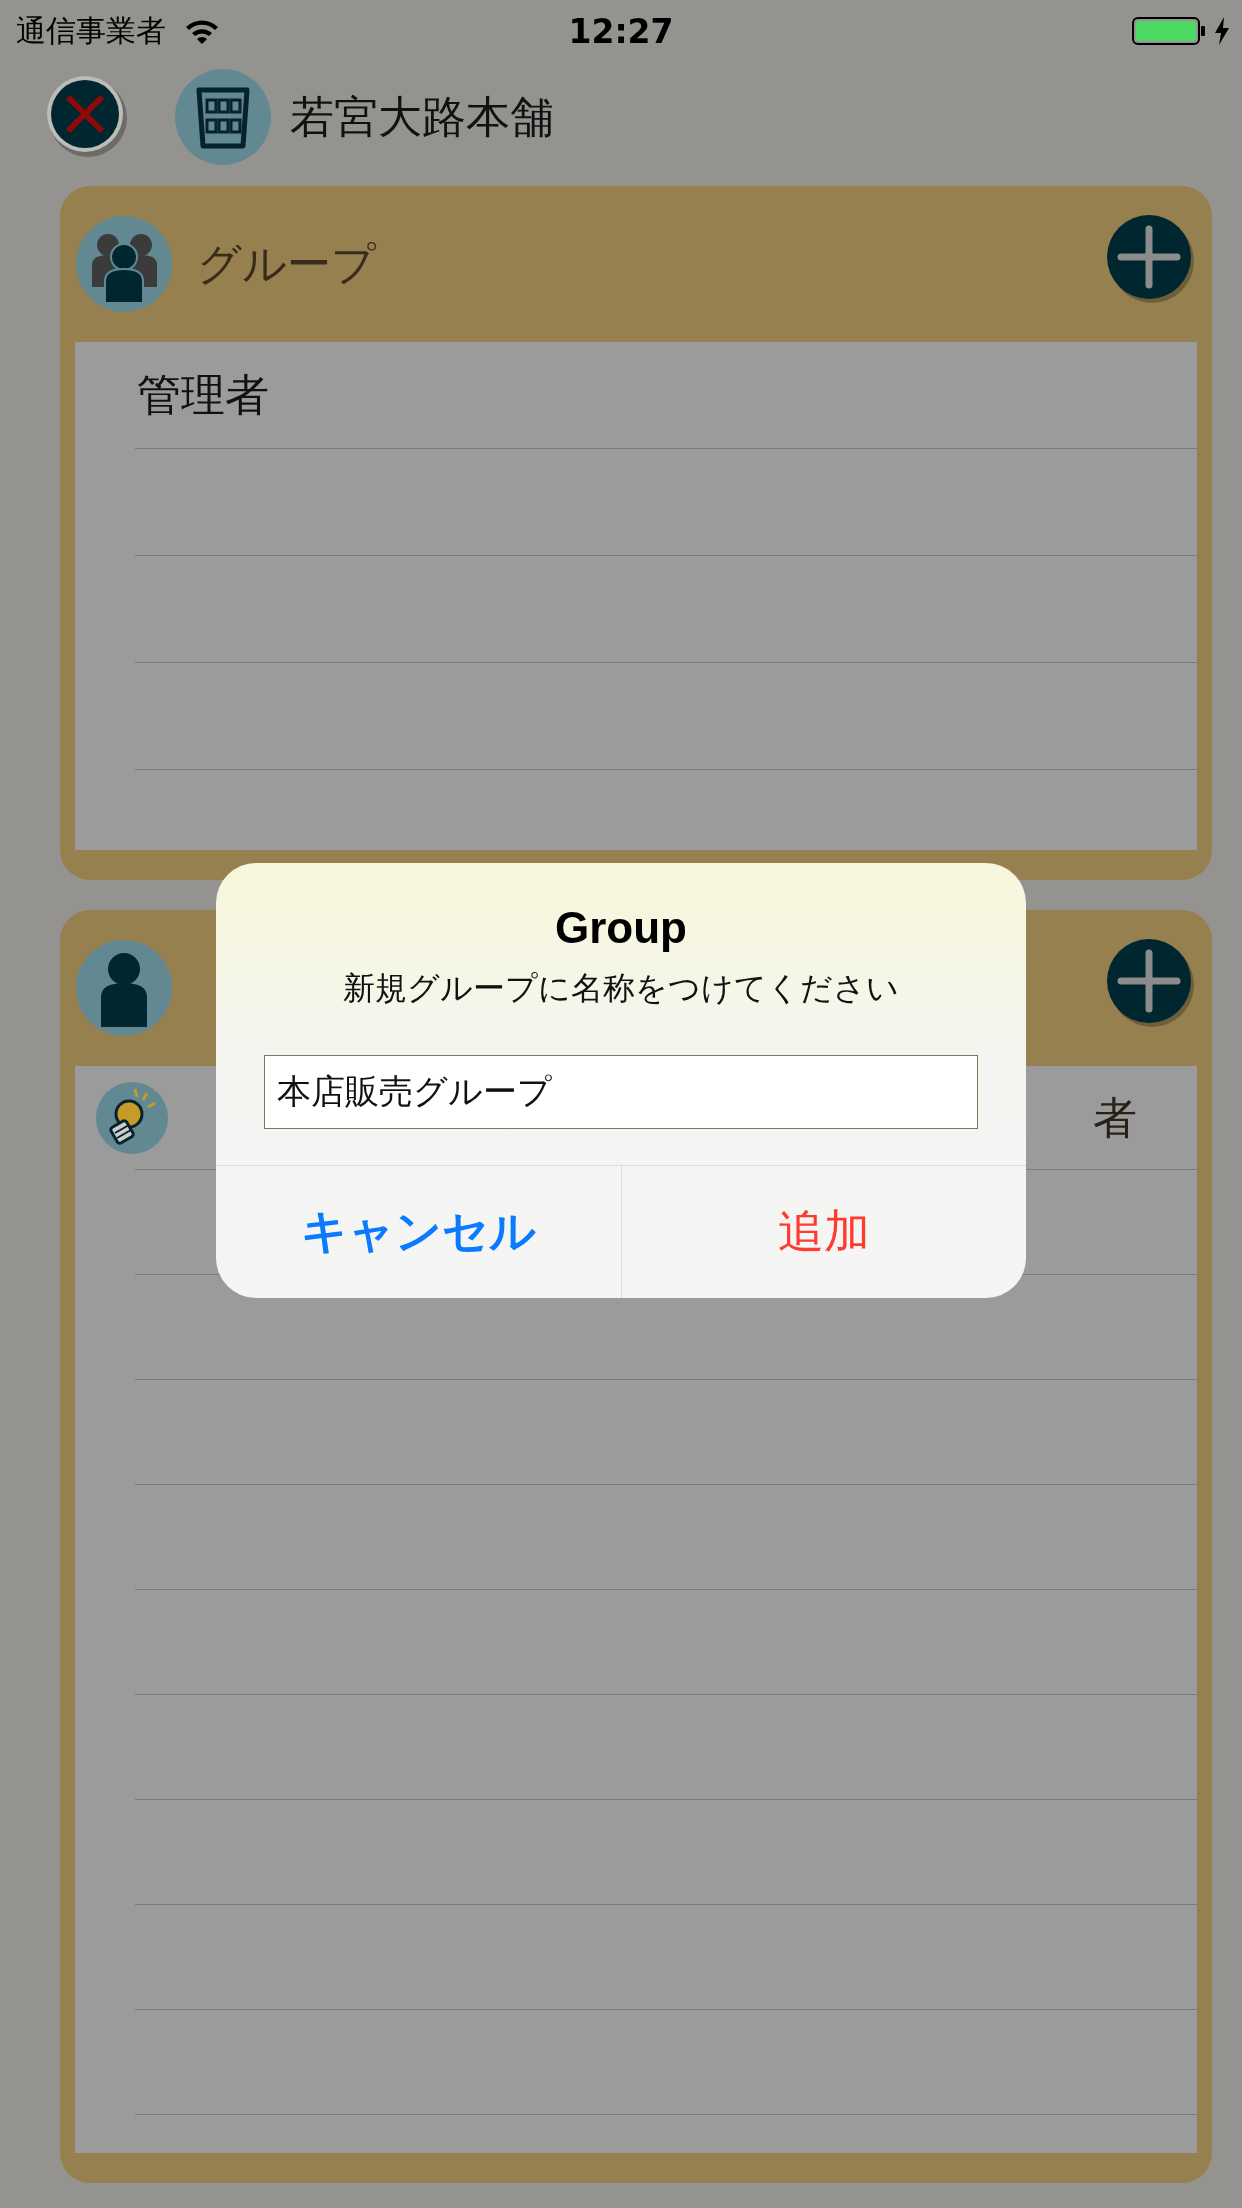 This screenshot has width=1242, height=2208. Describe the element at coordinates (202, 395) in the screenshot. I see `list-item: 管理者` at that location.